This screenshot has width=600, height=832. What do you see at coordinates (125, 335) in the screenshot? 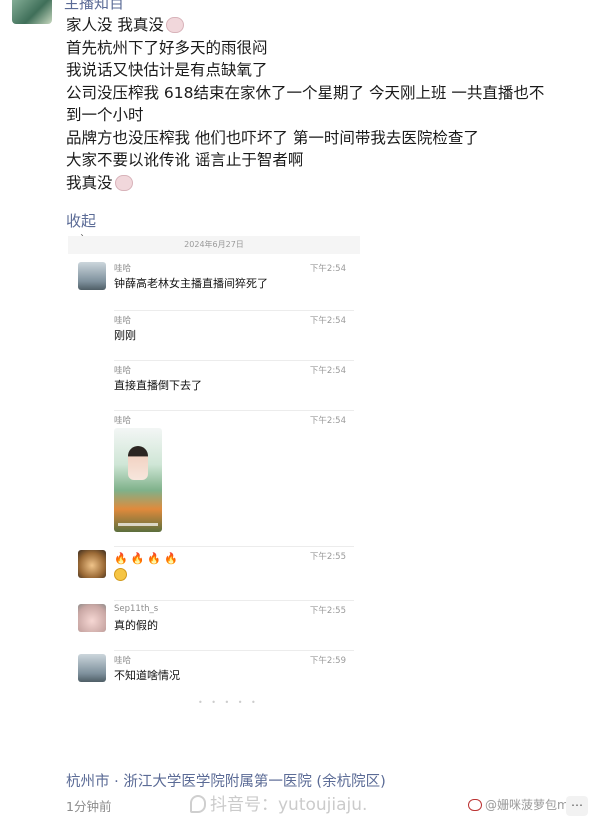
I see `message-text: 刚刚` at bounding box center [125, 335].